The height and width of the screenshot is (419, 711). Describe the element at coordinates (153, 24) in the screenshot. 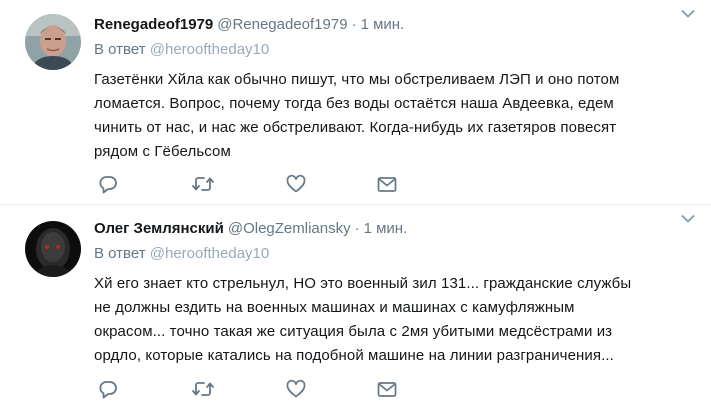

I see `display-name: Renegadeof1979` at that location.